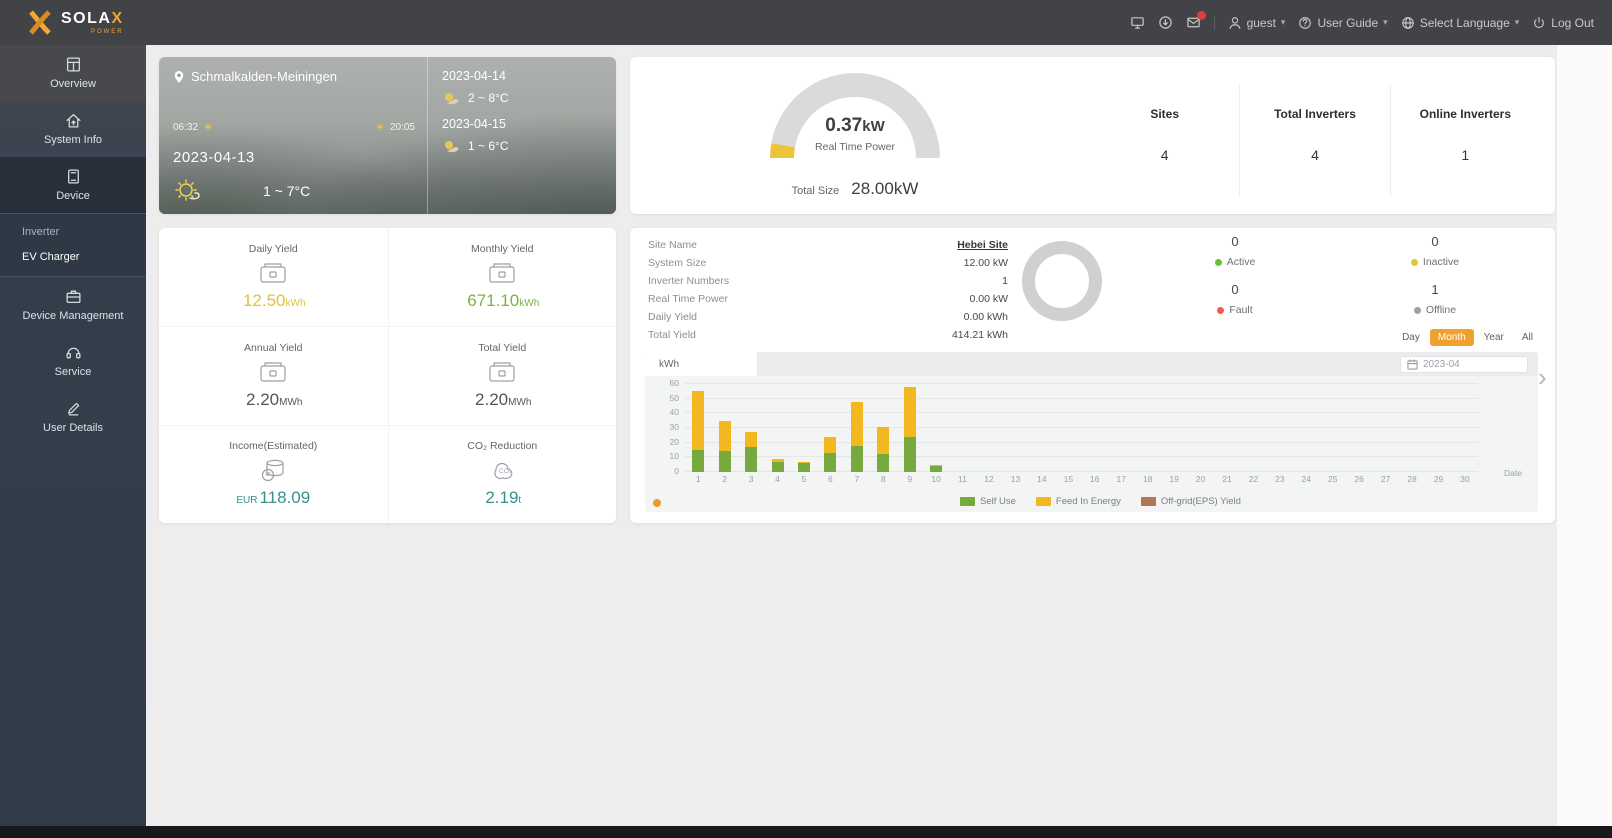  Describe the element at coordinates (73, 84) in the screenshot. I see `sidebar-item-label: Overview` at that location.